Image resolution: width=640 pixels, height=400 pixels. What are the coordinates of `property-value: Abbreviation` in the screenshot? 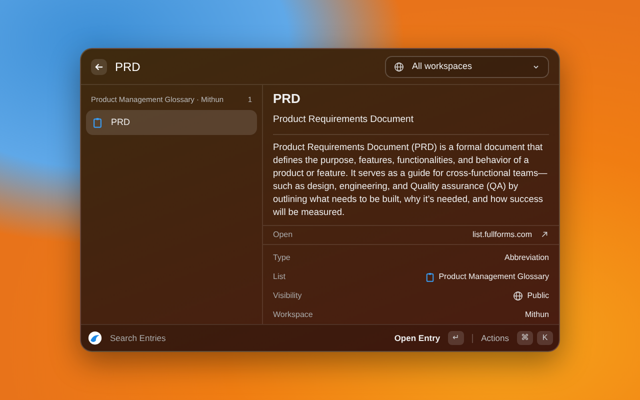 It's located at (526, 258).